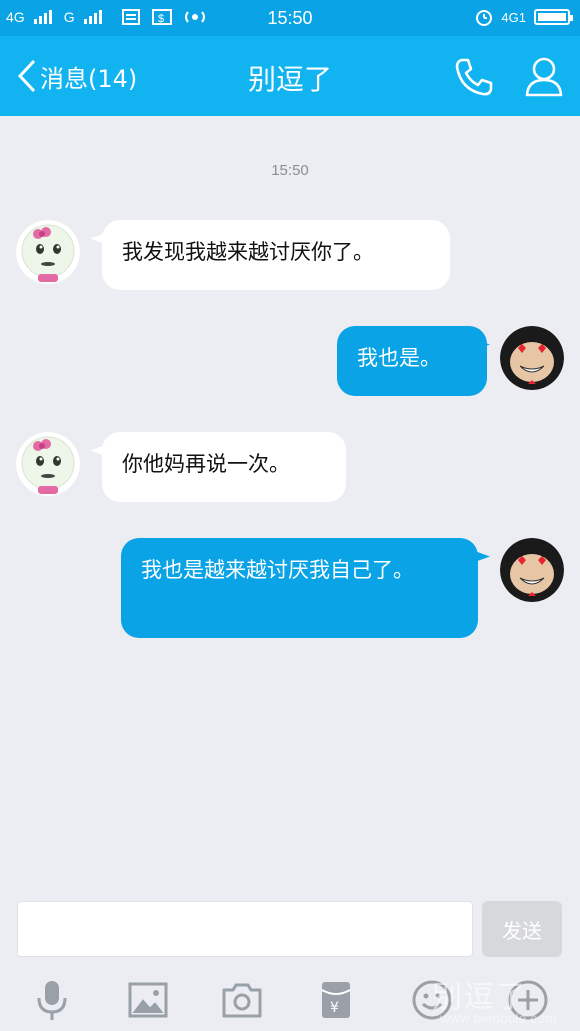 The image size is (580, 1031). What do you see at coordinates (290, 170) in the screenshot?
I see `message-timestamp: 15:50` at bounding box center [290, 170].